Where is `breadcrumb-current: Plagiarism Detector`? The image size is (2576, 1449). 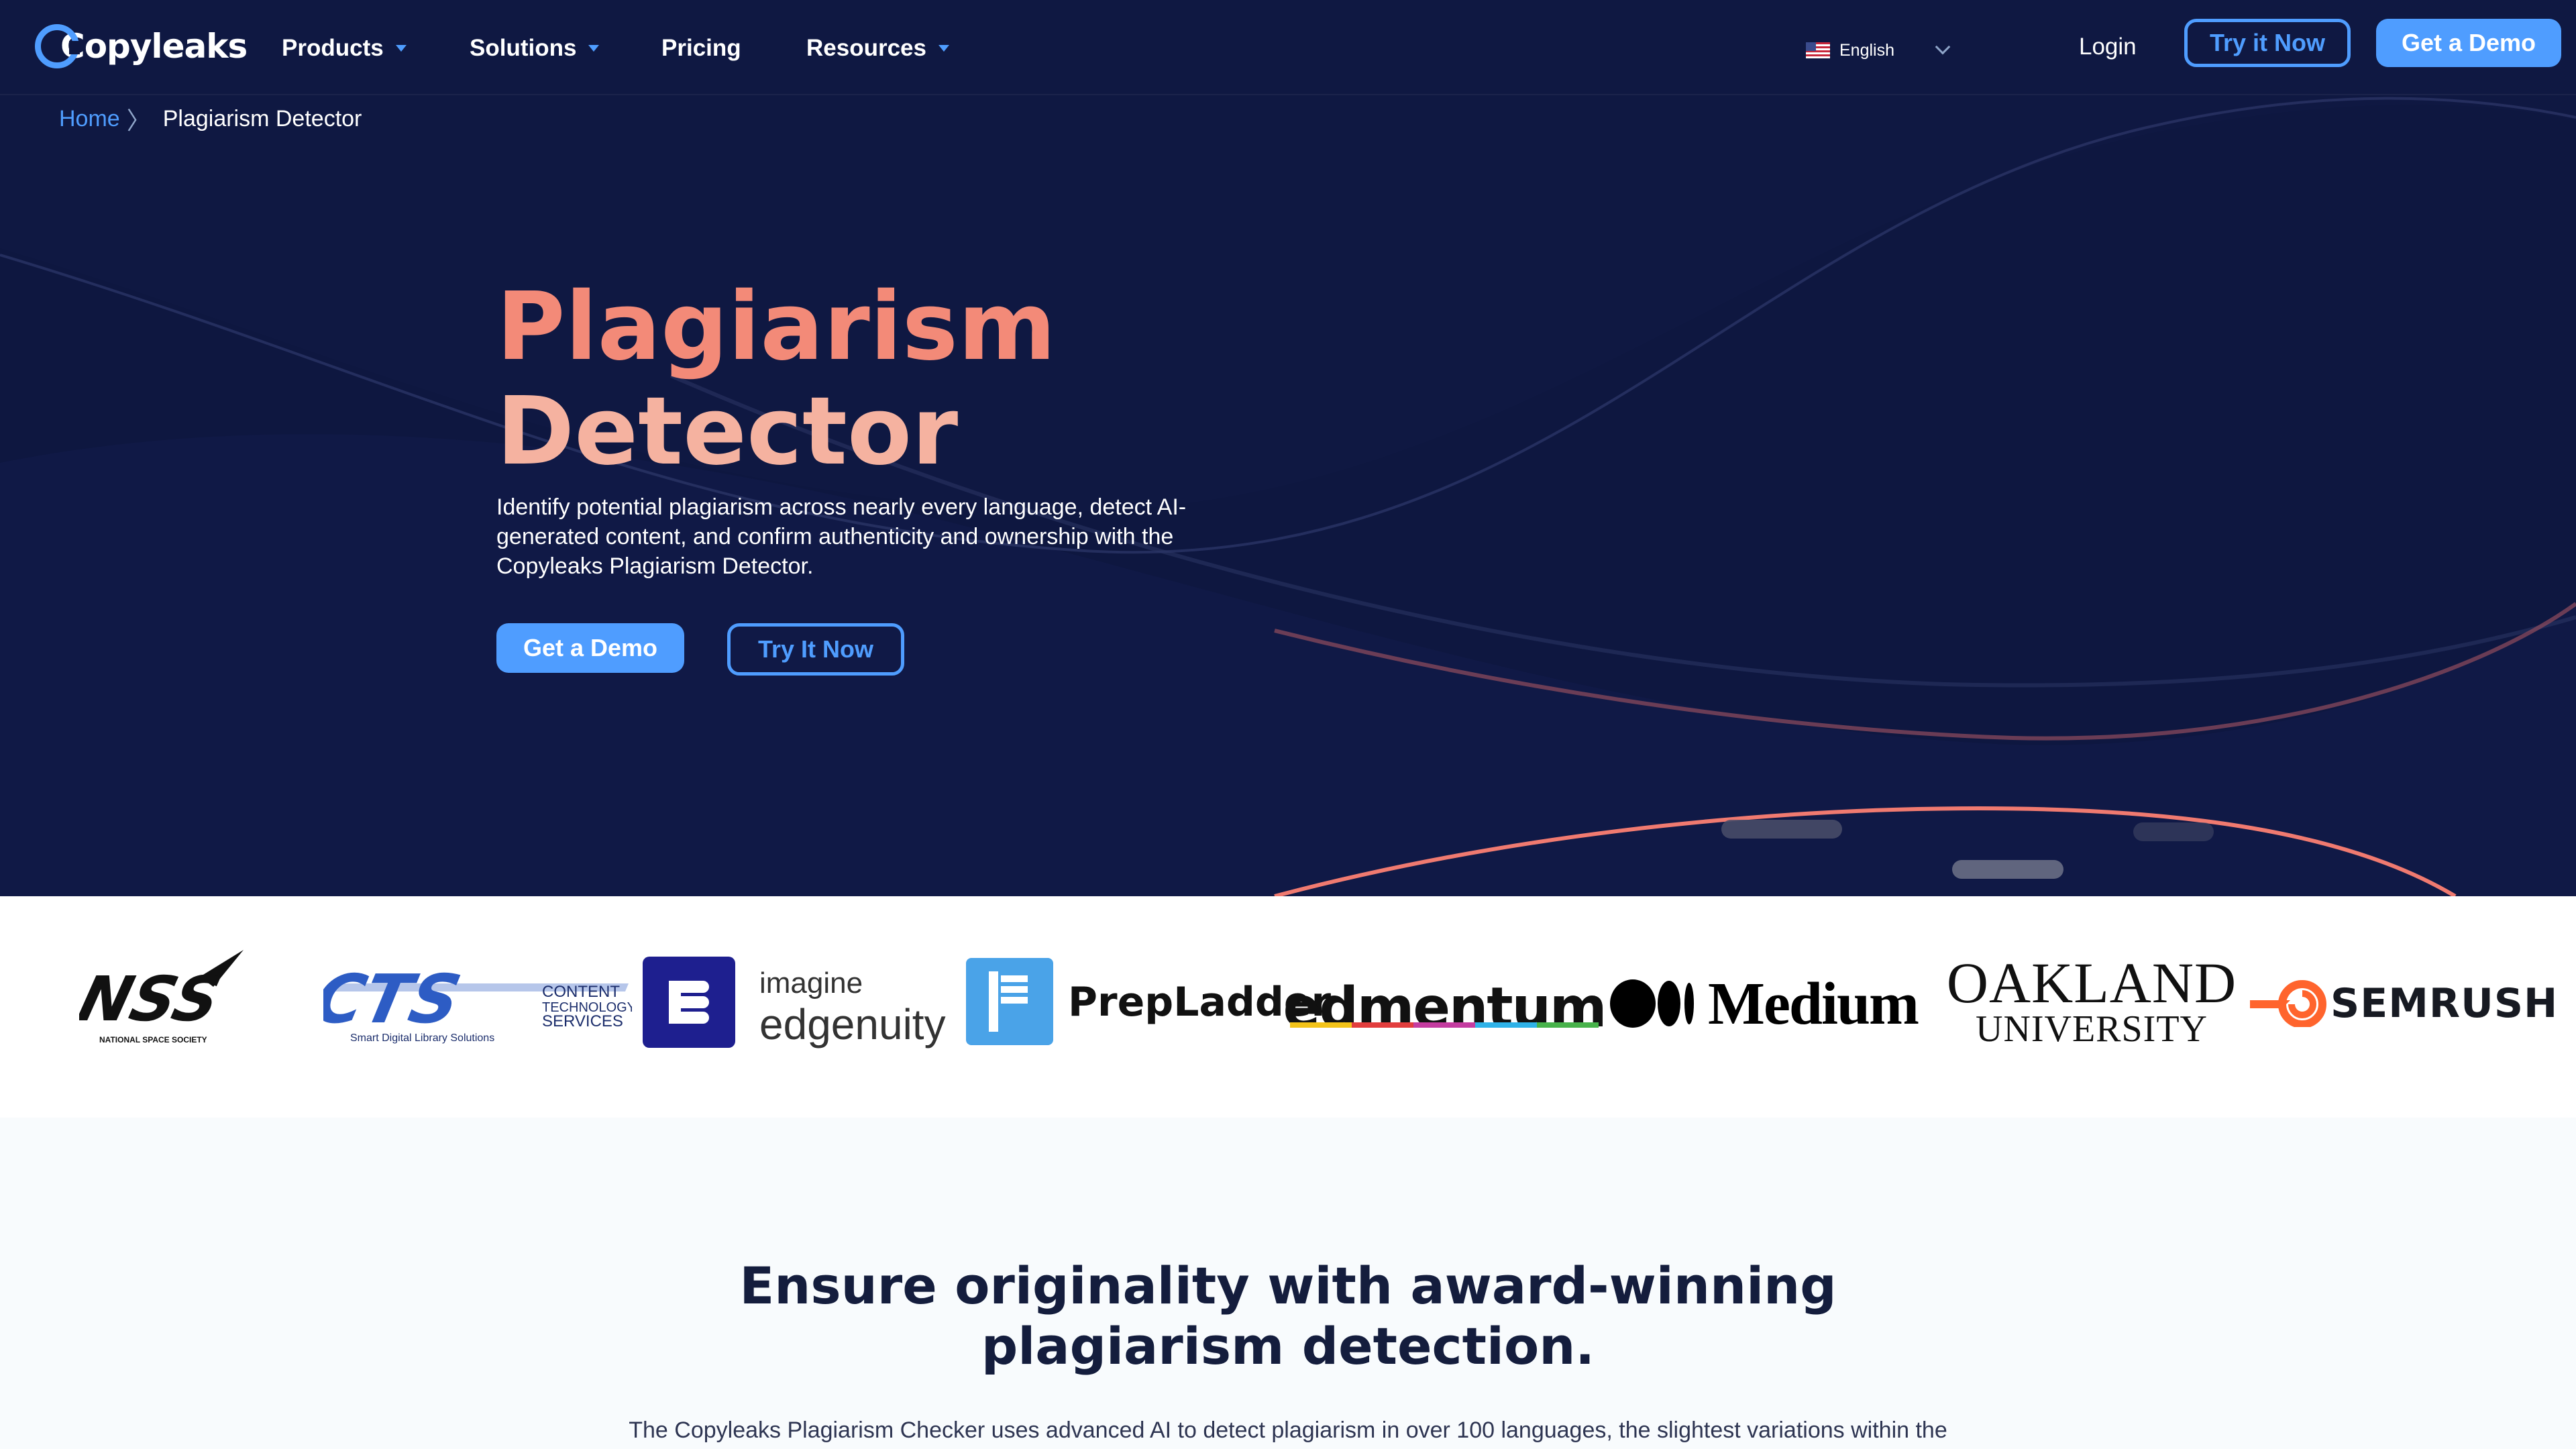 breadcrumb-current: Plagiarism Detector is located at coordinates (262, 118).